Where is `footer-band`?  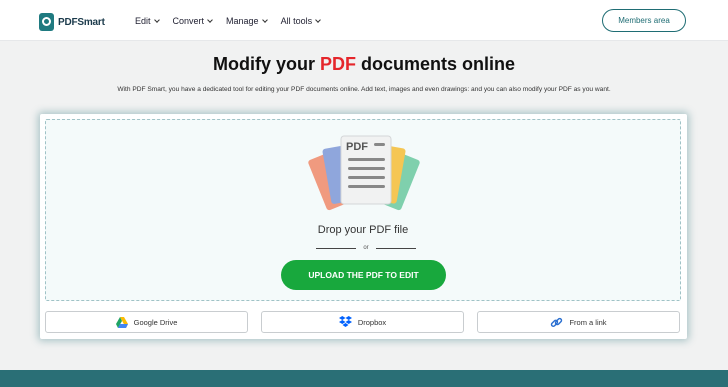
footer-band is located at coordinates (364, 378).